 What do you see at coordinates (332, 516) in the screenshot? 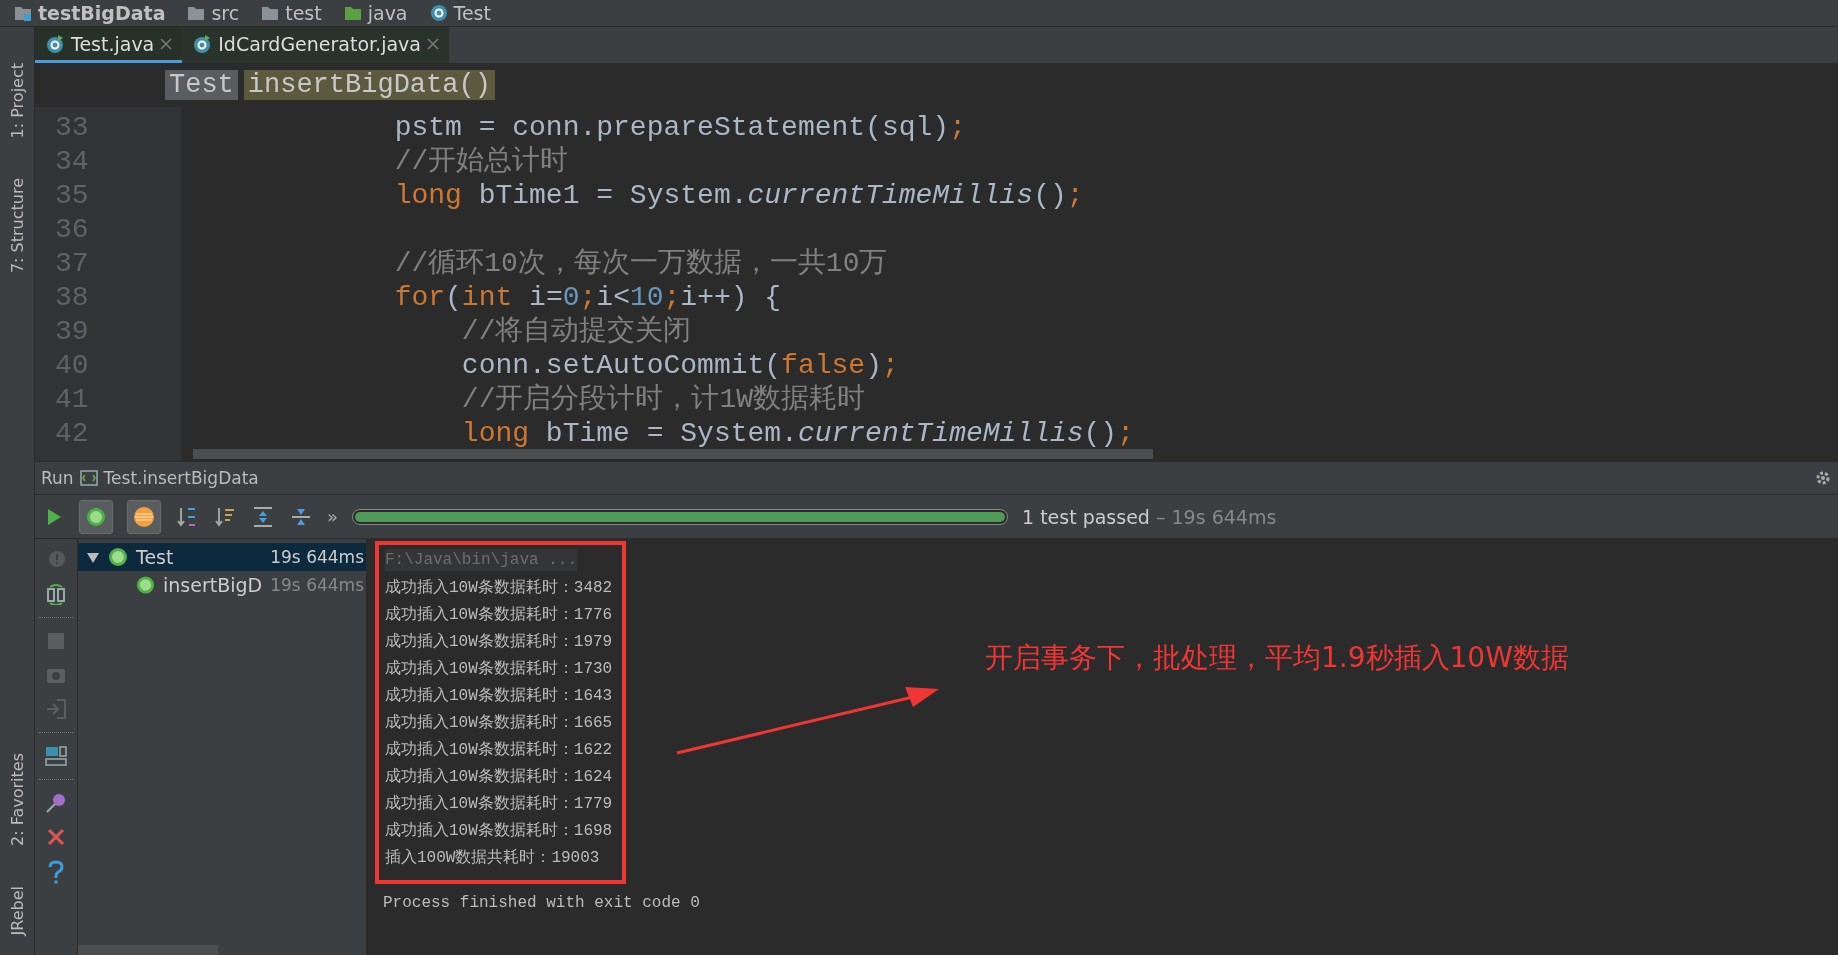
I see `more-button: »` at bounding box center [332, 516].